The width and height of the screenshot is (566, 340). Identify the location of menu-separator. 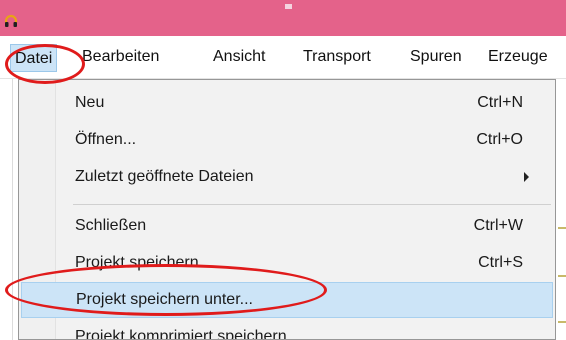
(312, 204).